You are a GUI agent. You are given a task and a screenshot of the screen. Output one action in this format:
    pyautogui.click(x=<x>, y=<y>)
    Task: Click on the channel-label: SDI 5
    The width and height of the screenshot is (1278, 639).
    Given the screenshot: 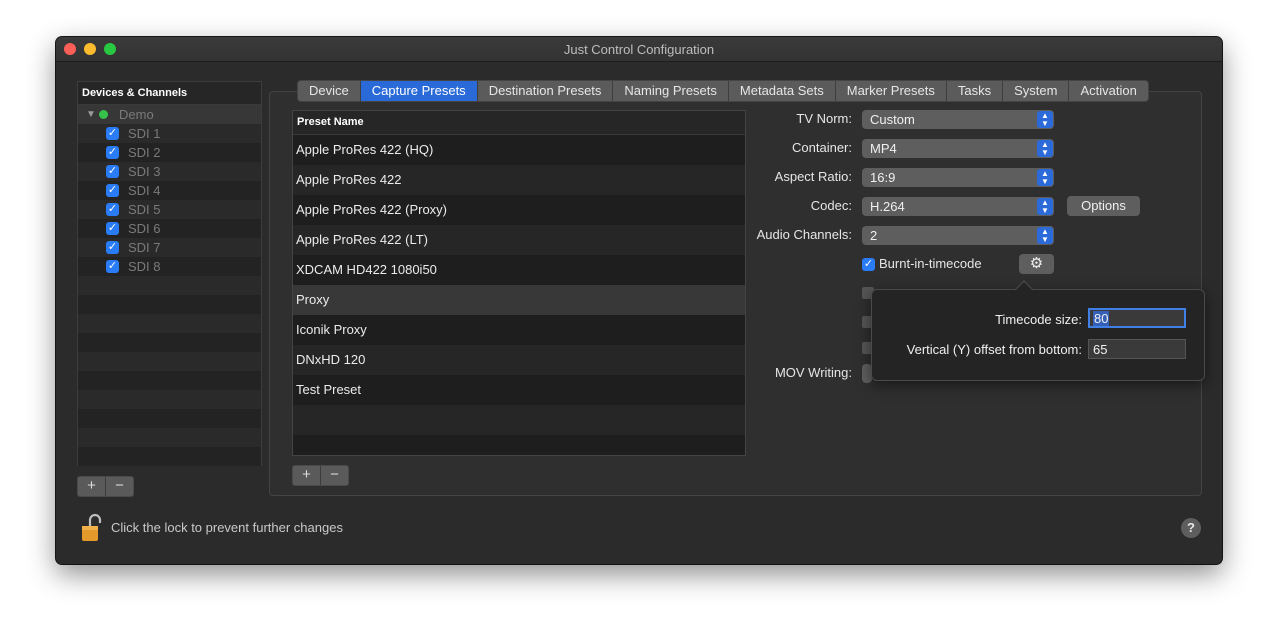 What is the action you would take?
    pyautogui.click(x=144, y=209)
    